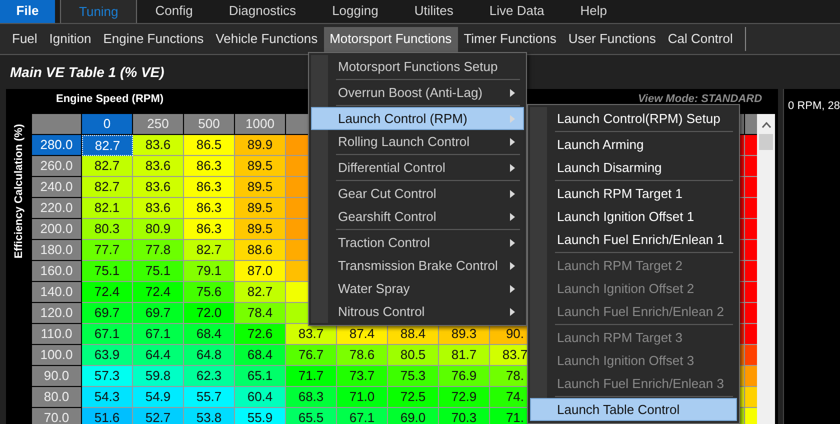  What do you see at coordinates (464, 376) in the screenshot?
I see `table-cell: 76.9` at bounding box center [464, 376].